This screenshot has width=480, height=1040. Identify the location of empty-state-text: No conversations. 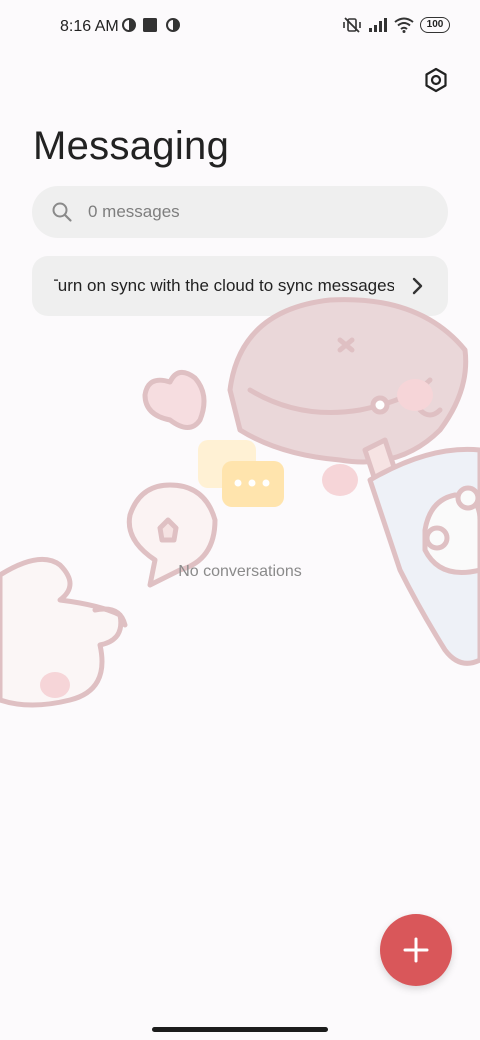
(240, 571).